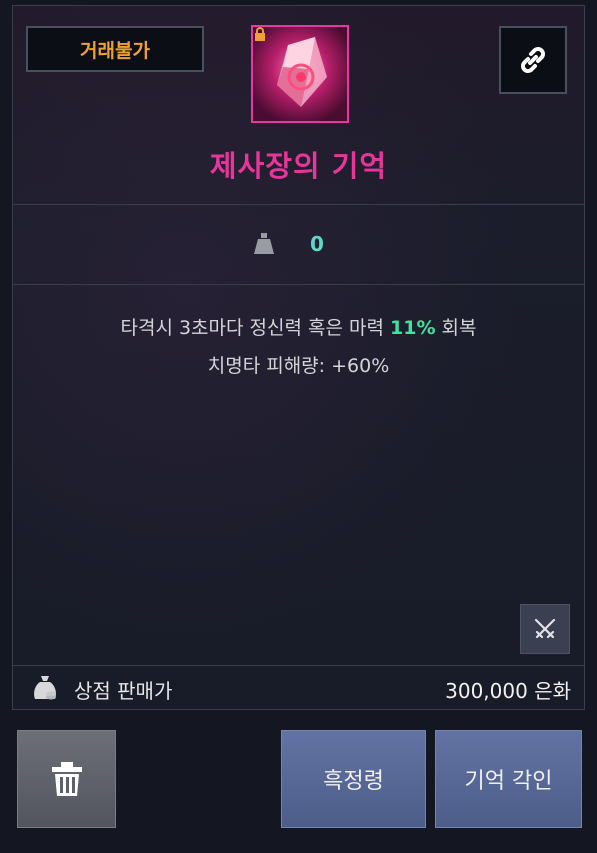  I want to click on crossed-swords-icon, so click(545, 628).